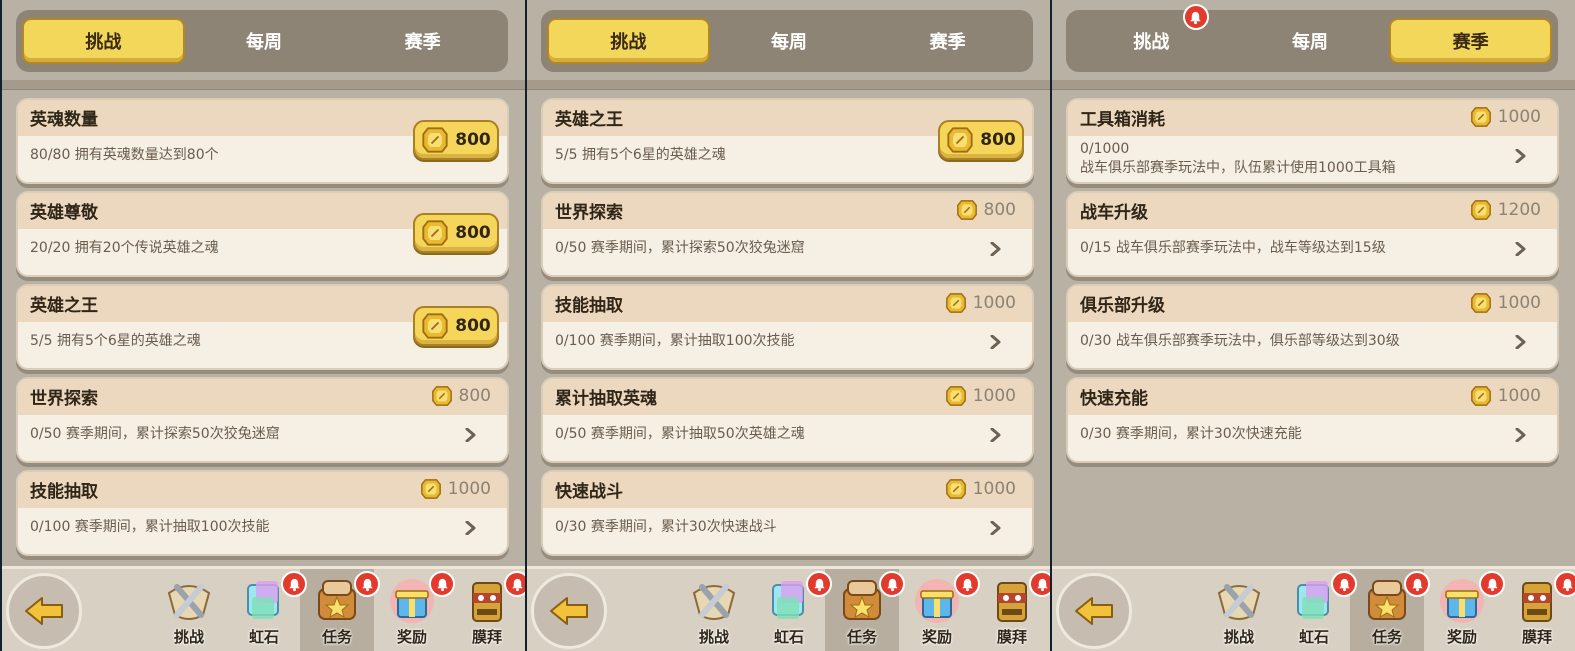 This screenshot has height=651, width=1575. What do you see at coordinates (64, 213) in the screenshot?
I see `task-title: 英雄尊敬` at bounding box center [64, 213].